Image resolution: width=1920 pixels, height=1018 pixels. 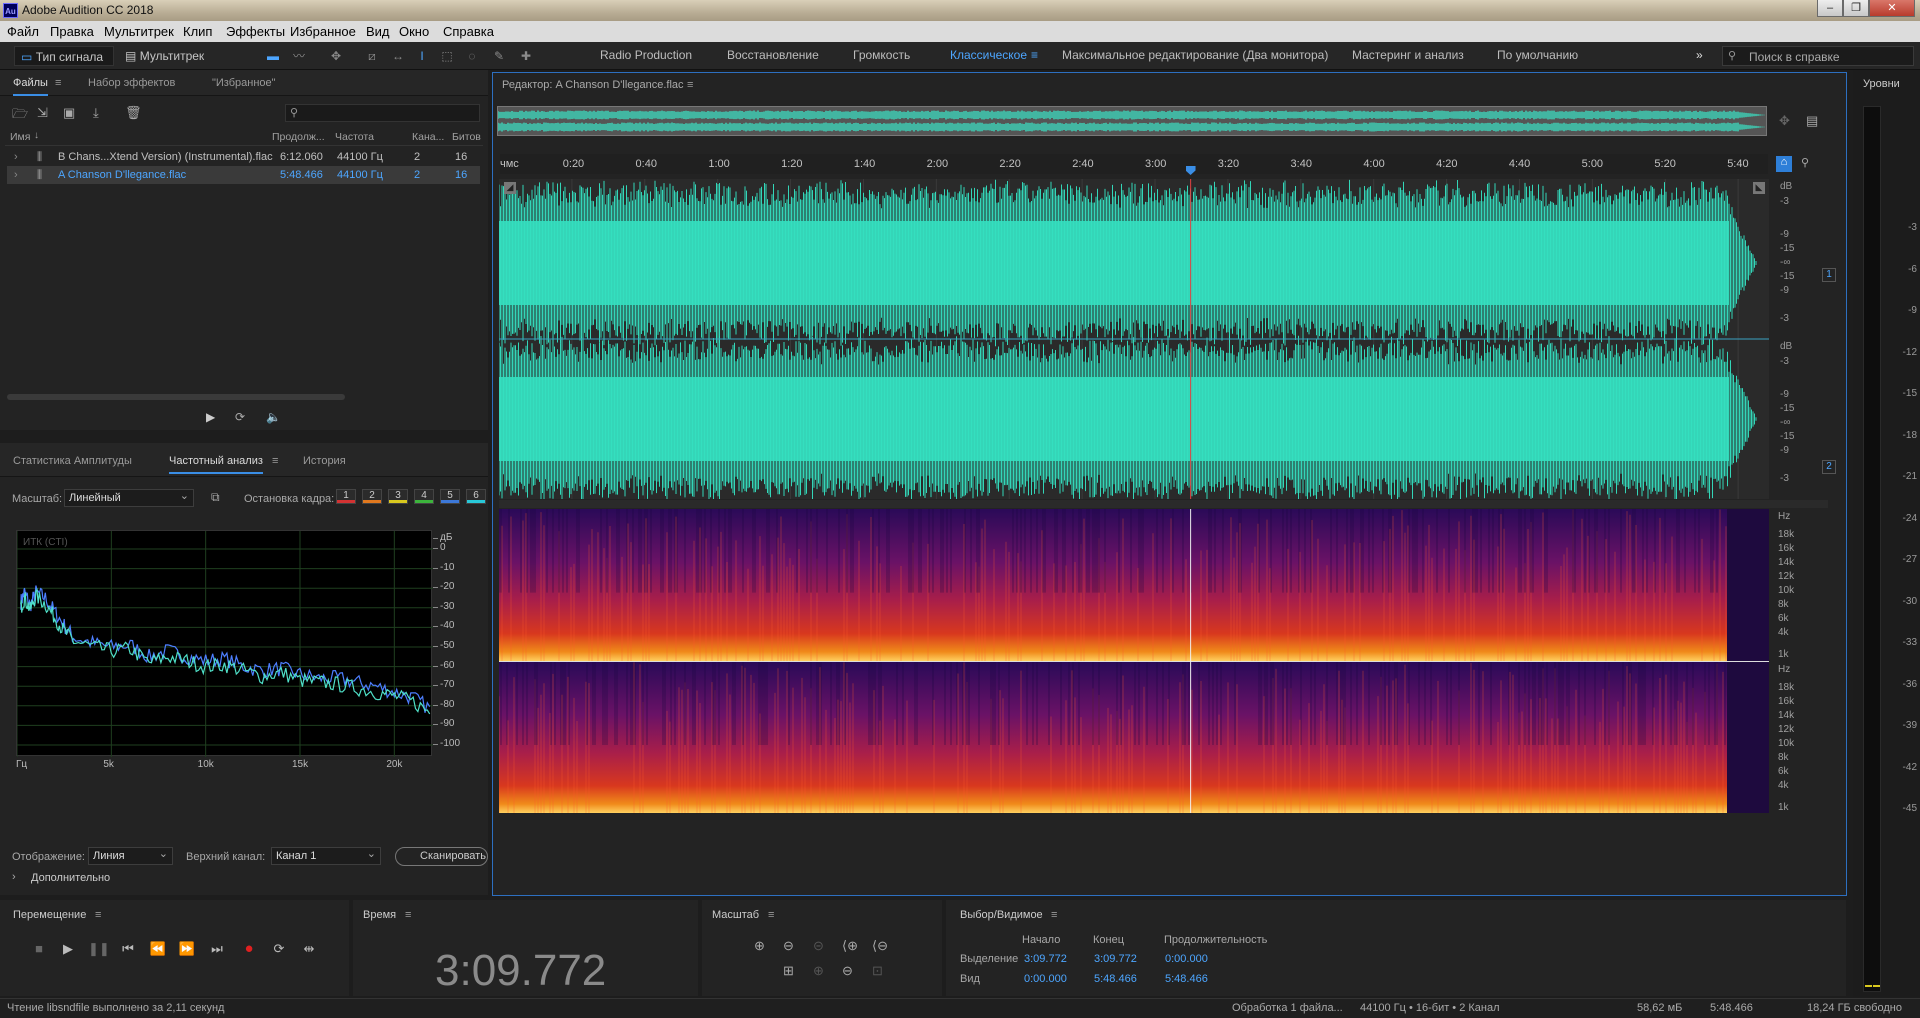 What do you see at coordinates (72, 461) in the screenshot?
I see `tab-amplitude-stats: Статистика Амплитуды` at bounding box center [72, 461].